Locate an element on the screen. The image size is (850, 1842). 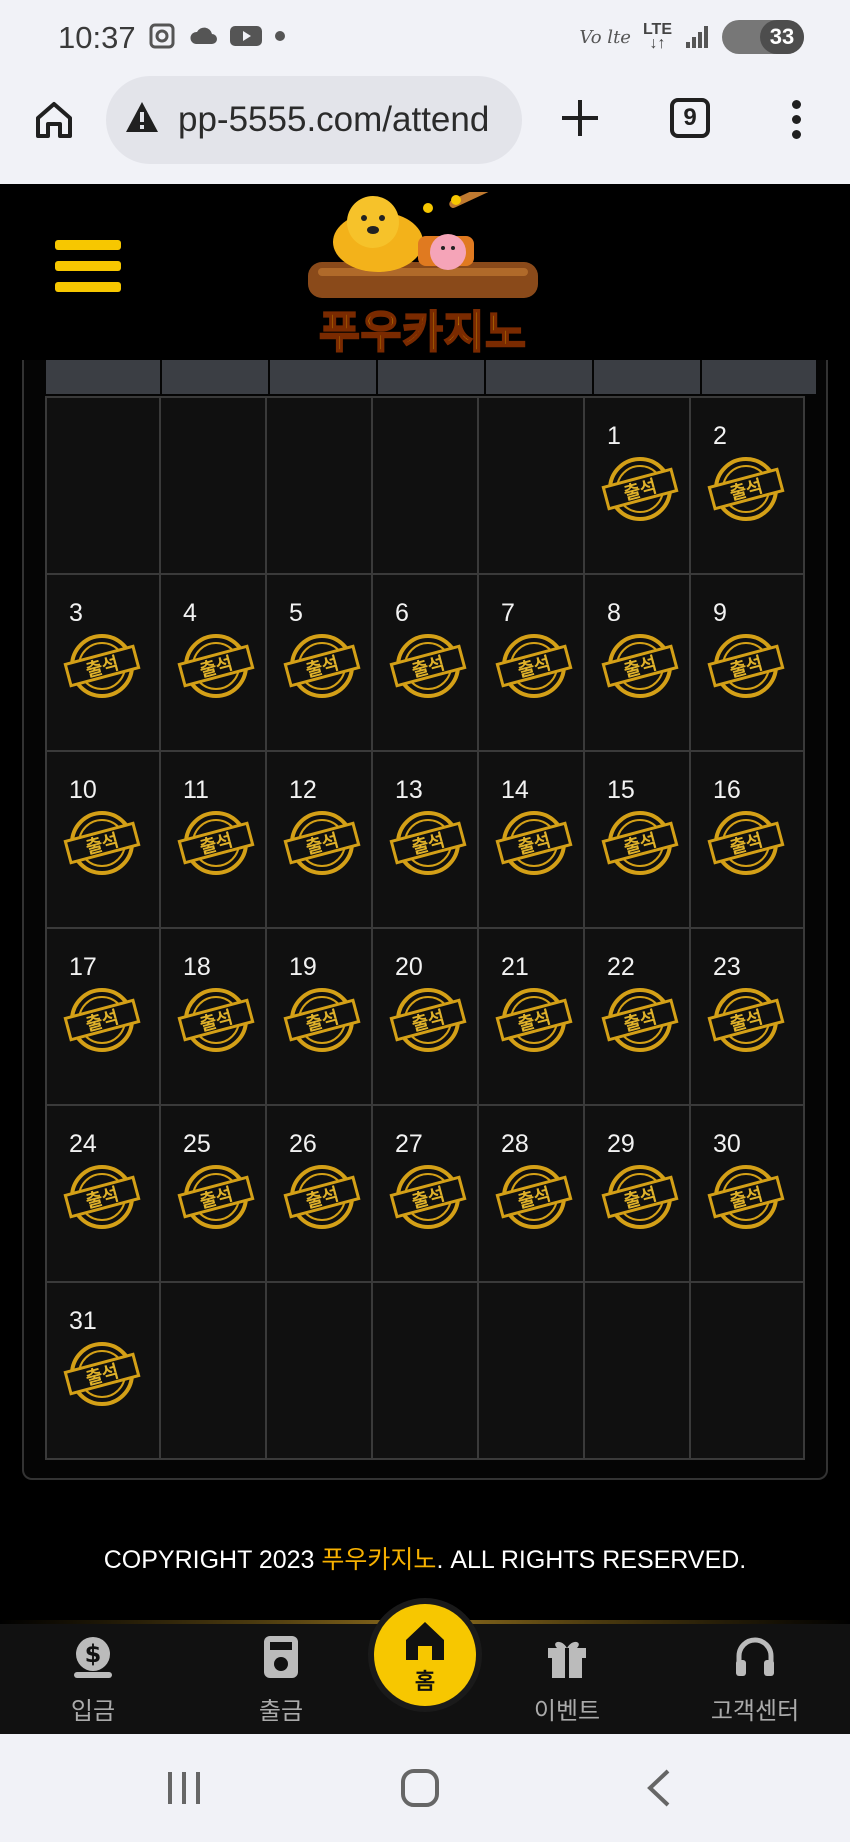
calendar-day-number: 22 is located at coordinates (621, 967).